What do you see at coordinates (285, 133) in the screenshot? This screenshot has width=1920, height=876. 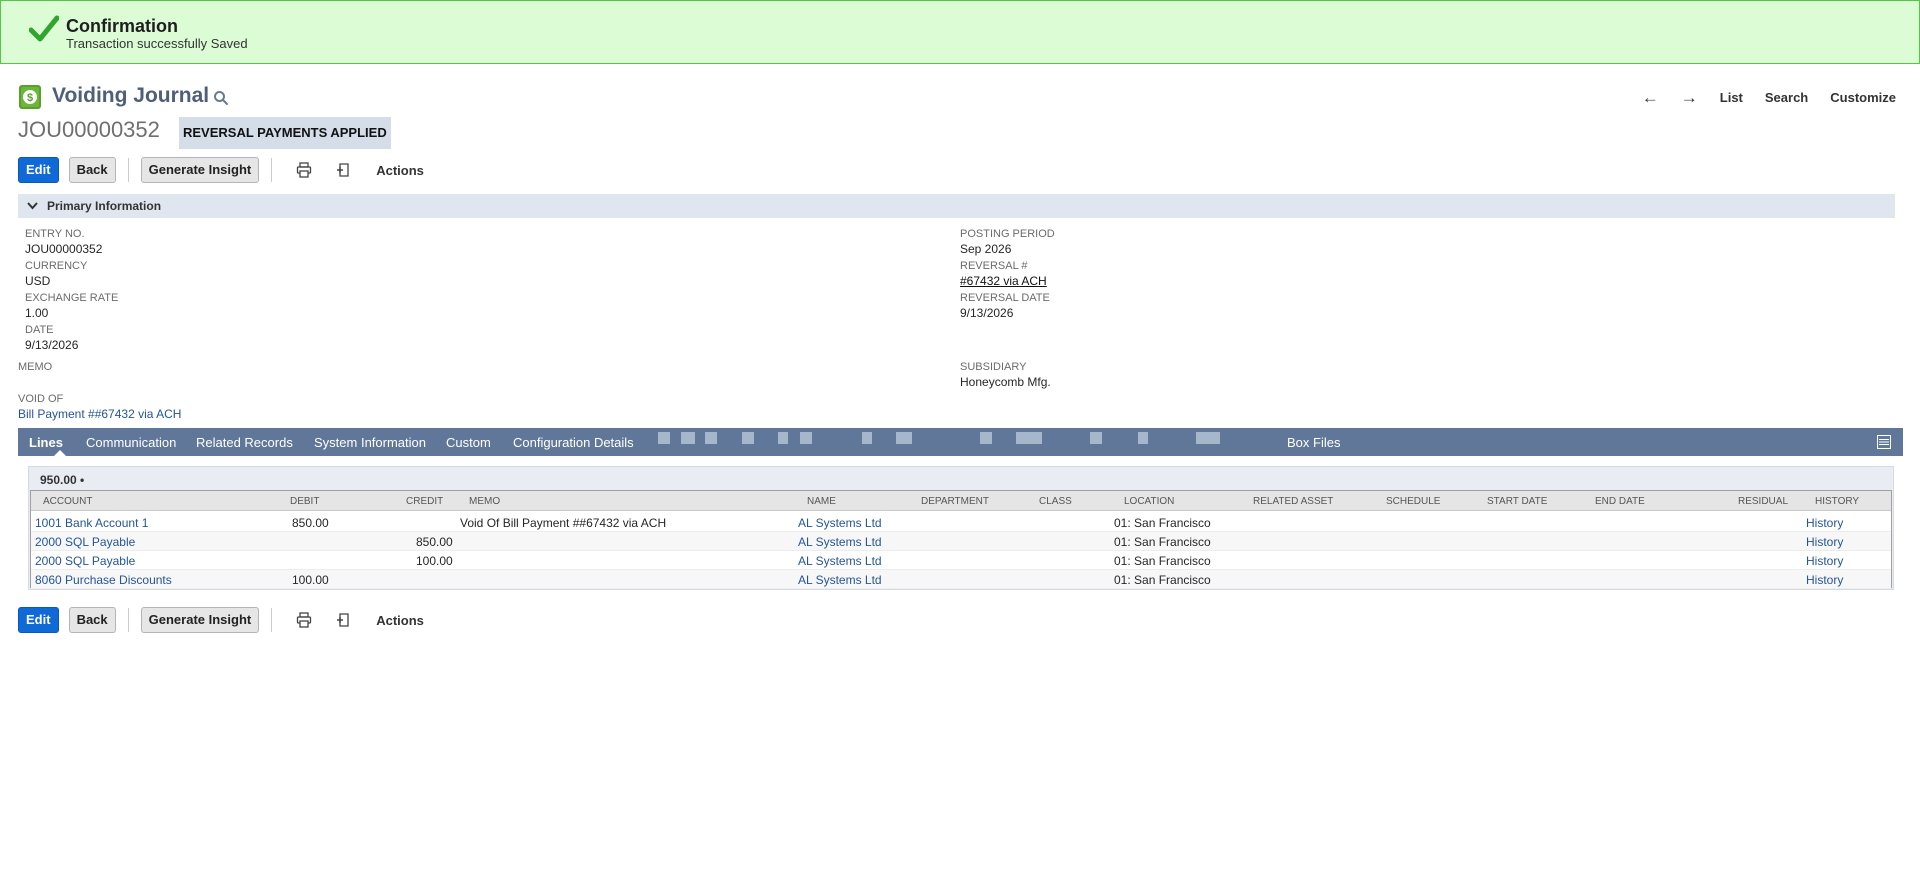 I see `status-badge: REVERSAL PAYMENTS APPLIED` at bounding box center [285, 133].